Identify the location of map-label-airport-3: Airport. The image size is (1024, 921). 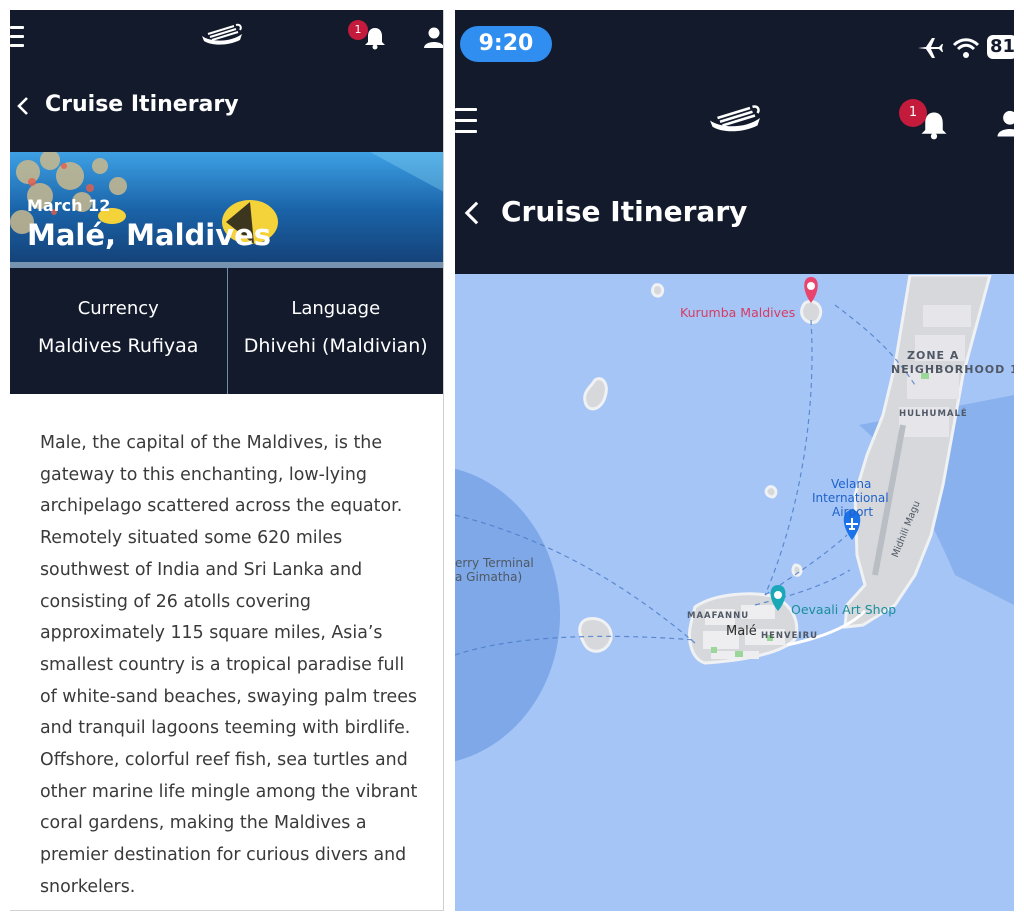
(853, 512).